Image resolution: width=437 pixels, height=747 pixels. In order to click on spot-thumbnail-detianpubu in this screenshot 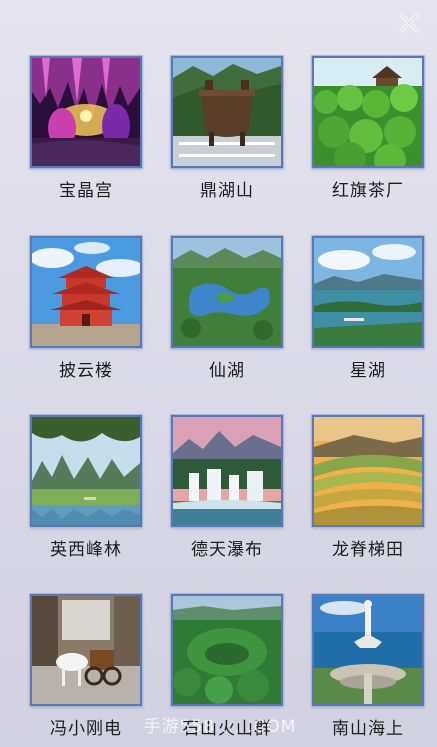, I will do `click(227, 471)`.